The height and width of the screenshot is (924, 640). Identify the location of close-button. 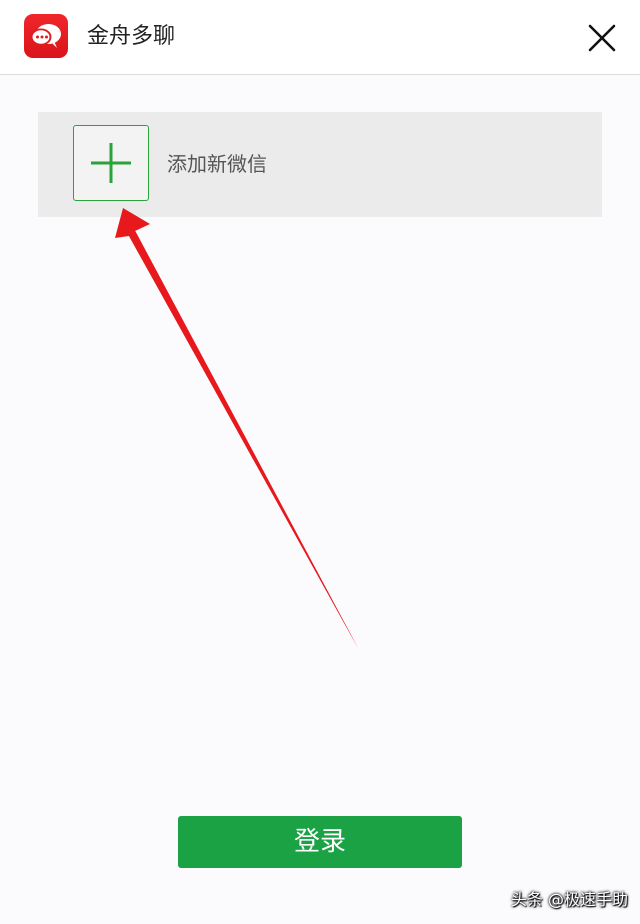
(602, 38).